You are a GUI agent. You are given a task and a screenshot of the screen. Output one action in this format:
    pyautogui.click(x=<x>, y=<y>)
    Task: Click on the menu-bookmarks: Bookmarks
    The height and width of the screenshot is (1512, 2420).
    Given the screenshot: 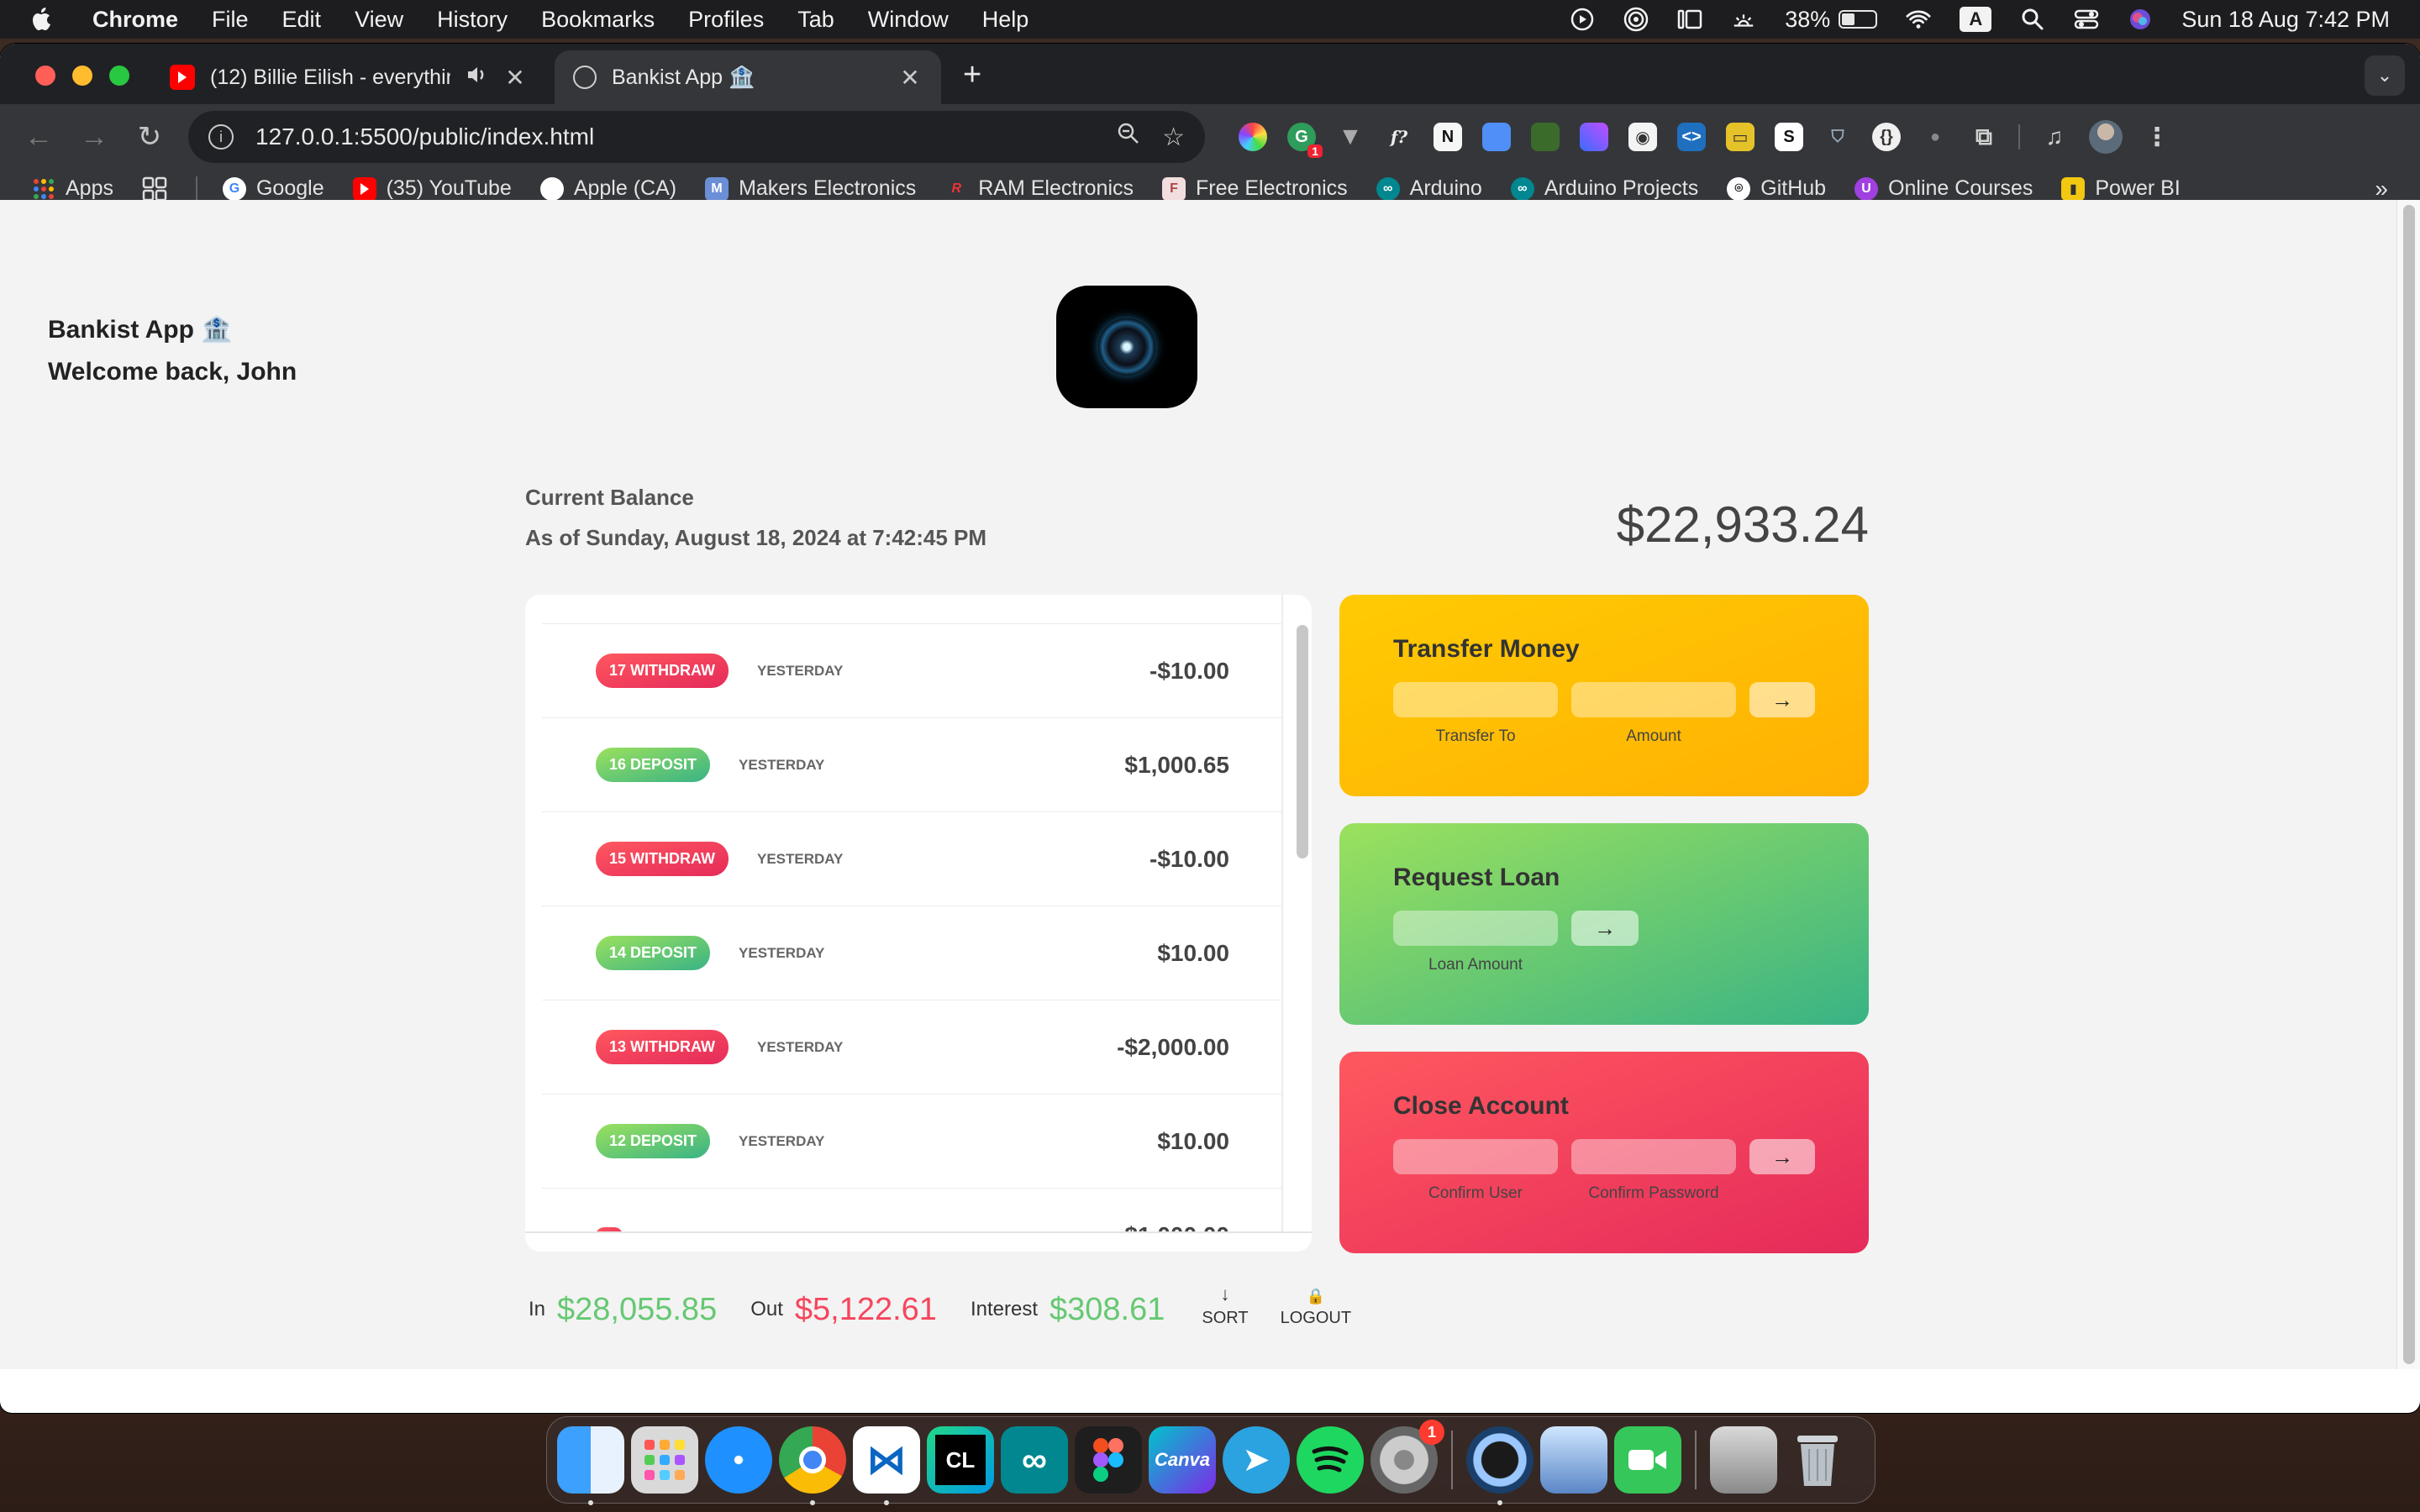 What is the action you would take?
    pyautogui.click(x=598, y=20)
    